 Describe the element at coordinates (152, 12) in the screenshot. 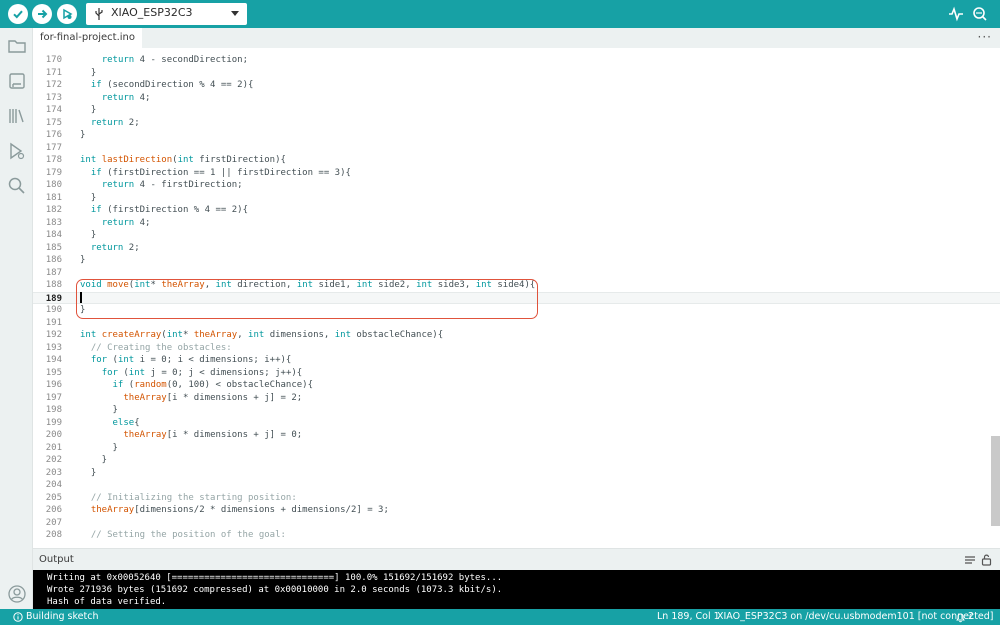

I see `board-name: XIAO_ESP32C3` at that location.